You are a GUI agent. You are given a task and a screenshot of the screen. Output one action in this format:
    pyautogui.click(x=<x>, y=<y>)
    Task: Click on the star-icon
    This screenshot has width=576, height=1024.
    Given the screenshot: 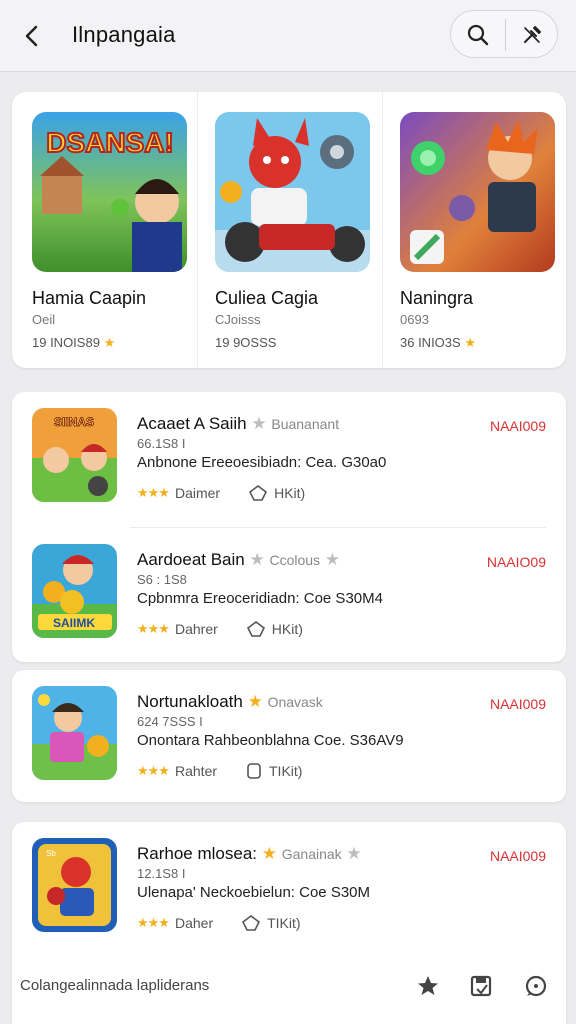 What is the action you would take?
    pyautogui.click(x=428, y=985)
    